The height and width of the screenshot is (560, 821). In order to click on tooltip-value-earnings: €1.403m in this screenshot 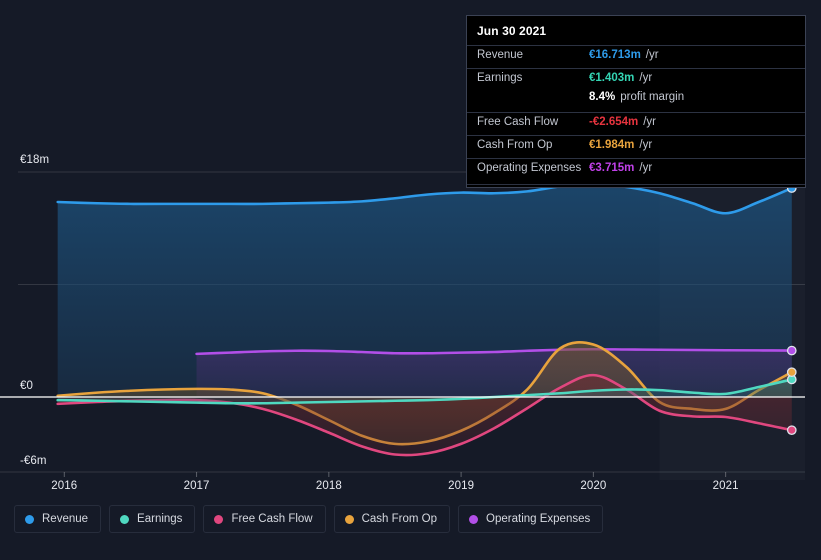, I will do `click(612, 78)`.